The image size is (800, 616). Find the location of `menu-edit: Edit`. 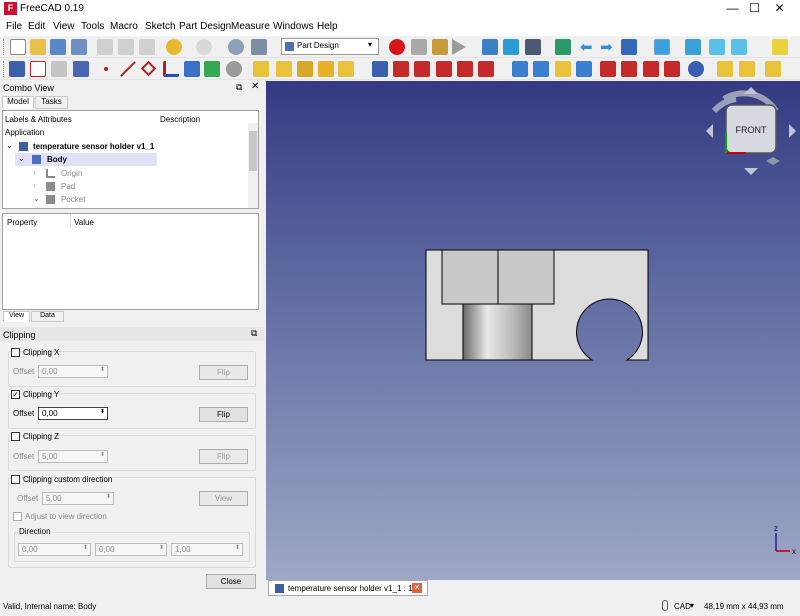

menu-edit: Edit is located at coordinates (36, 26).